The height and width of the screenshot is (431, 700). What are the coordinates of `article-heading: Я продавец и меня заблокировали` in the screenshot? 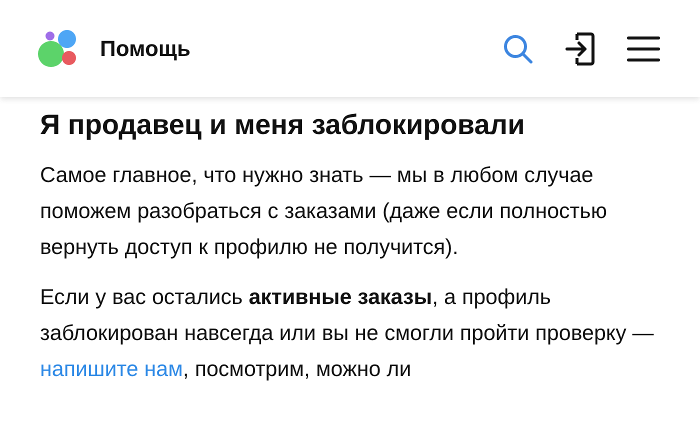 It's located at (283, 125).